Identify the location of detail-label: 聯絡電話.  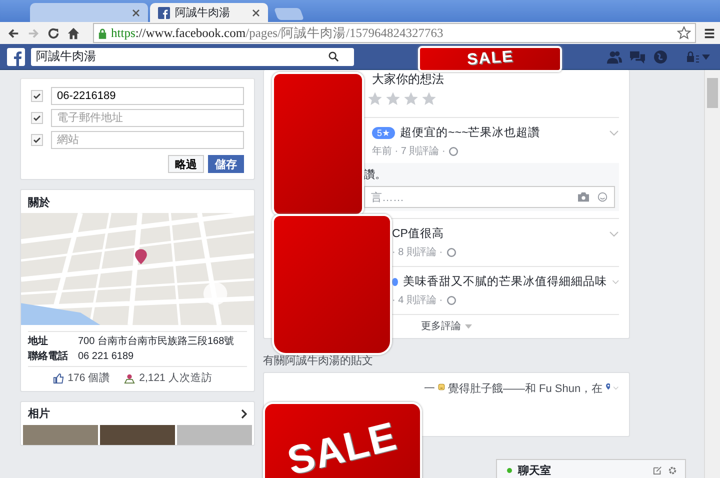
(48, 357).